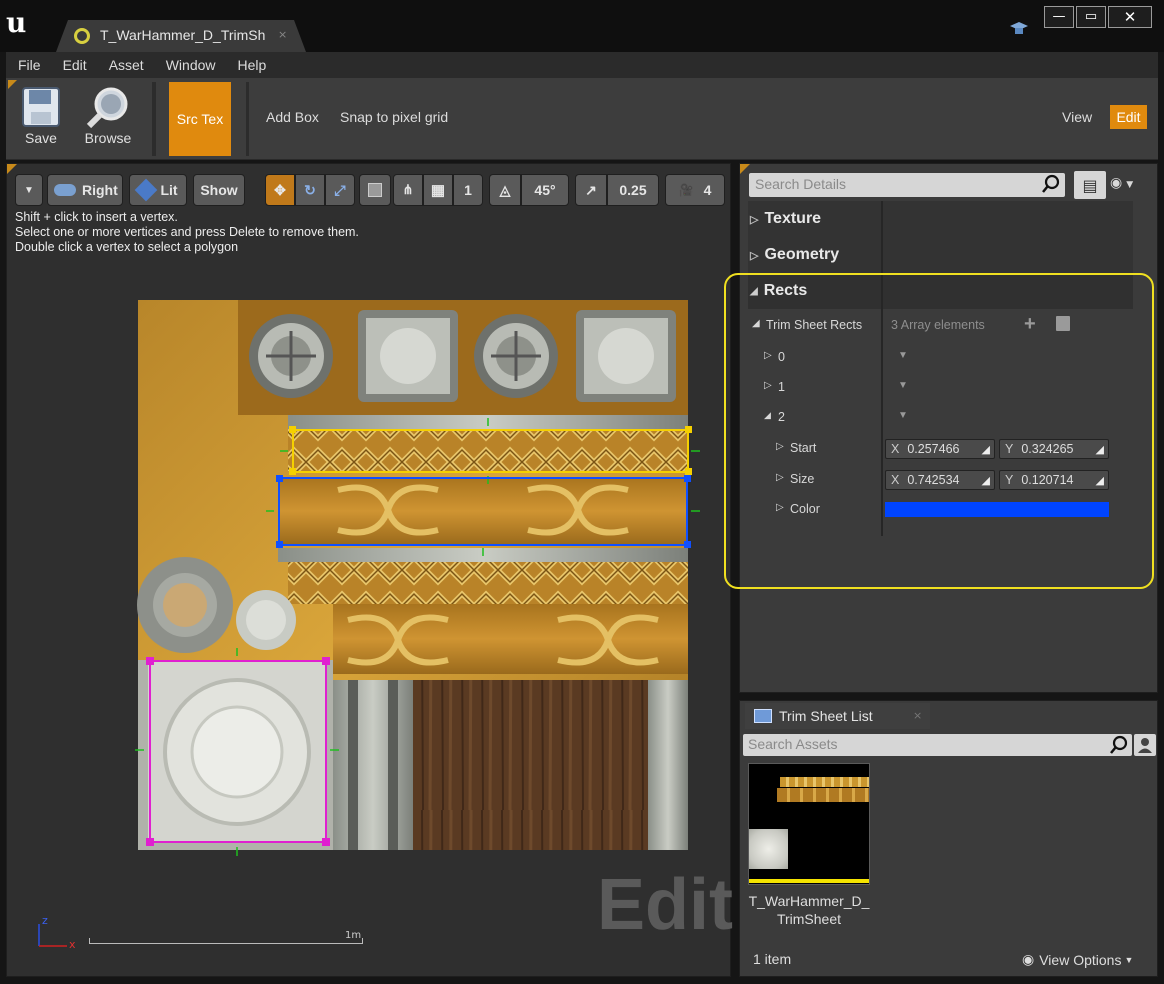  What do you see at coordinates (488, 450) in the screenshot?
I see `braid-band` at bounding box center [488, 450].